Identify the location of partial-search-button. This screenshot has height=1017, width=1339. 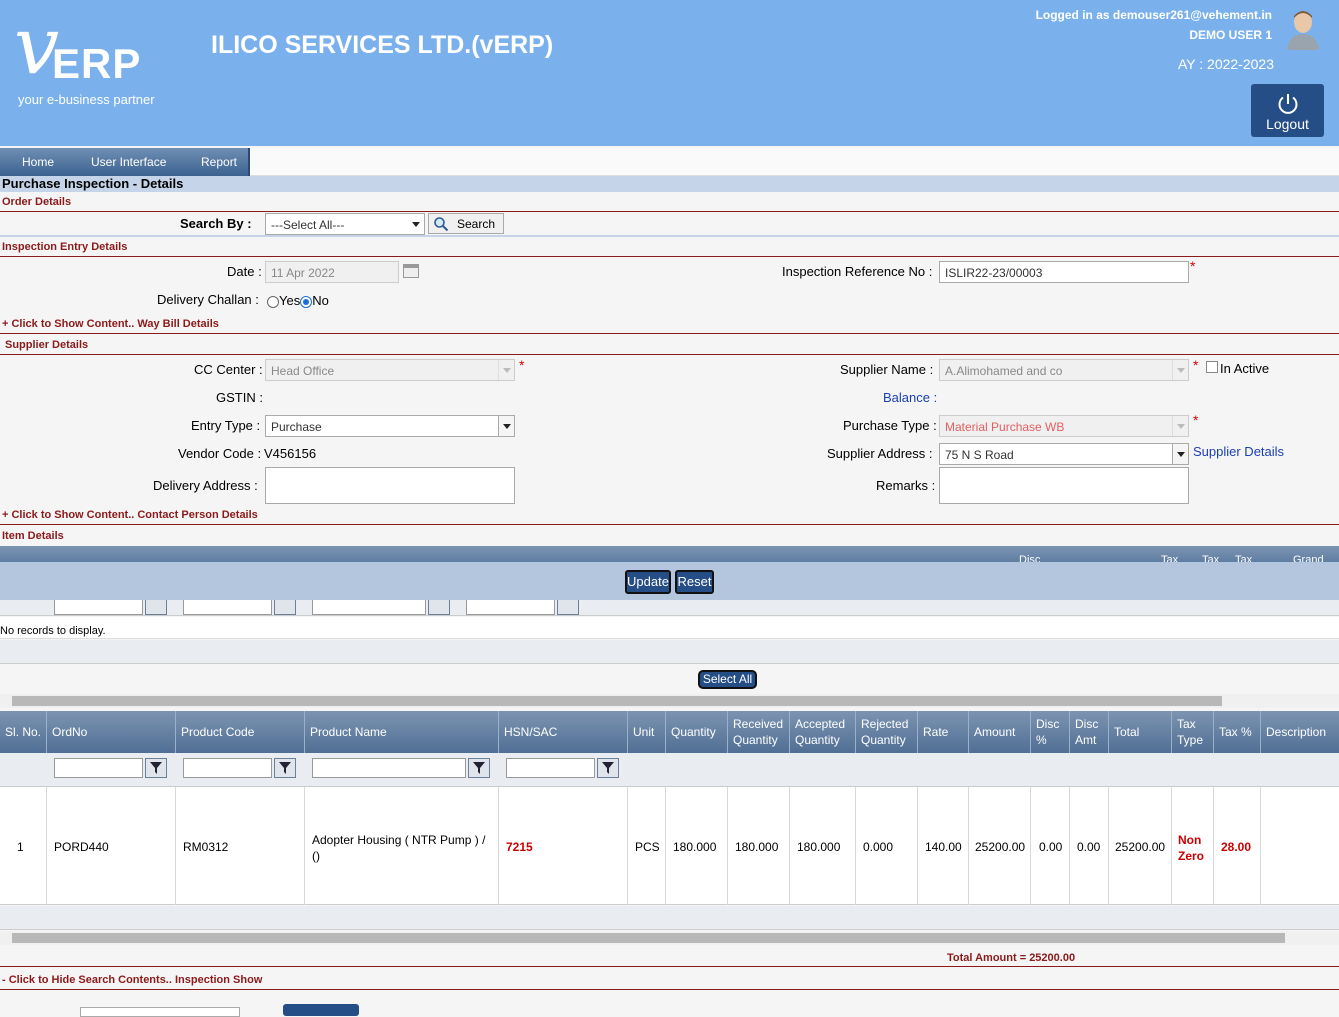
(321, 1010).